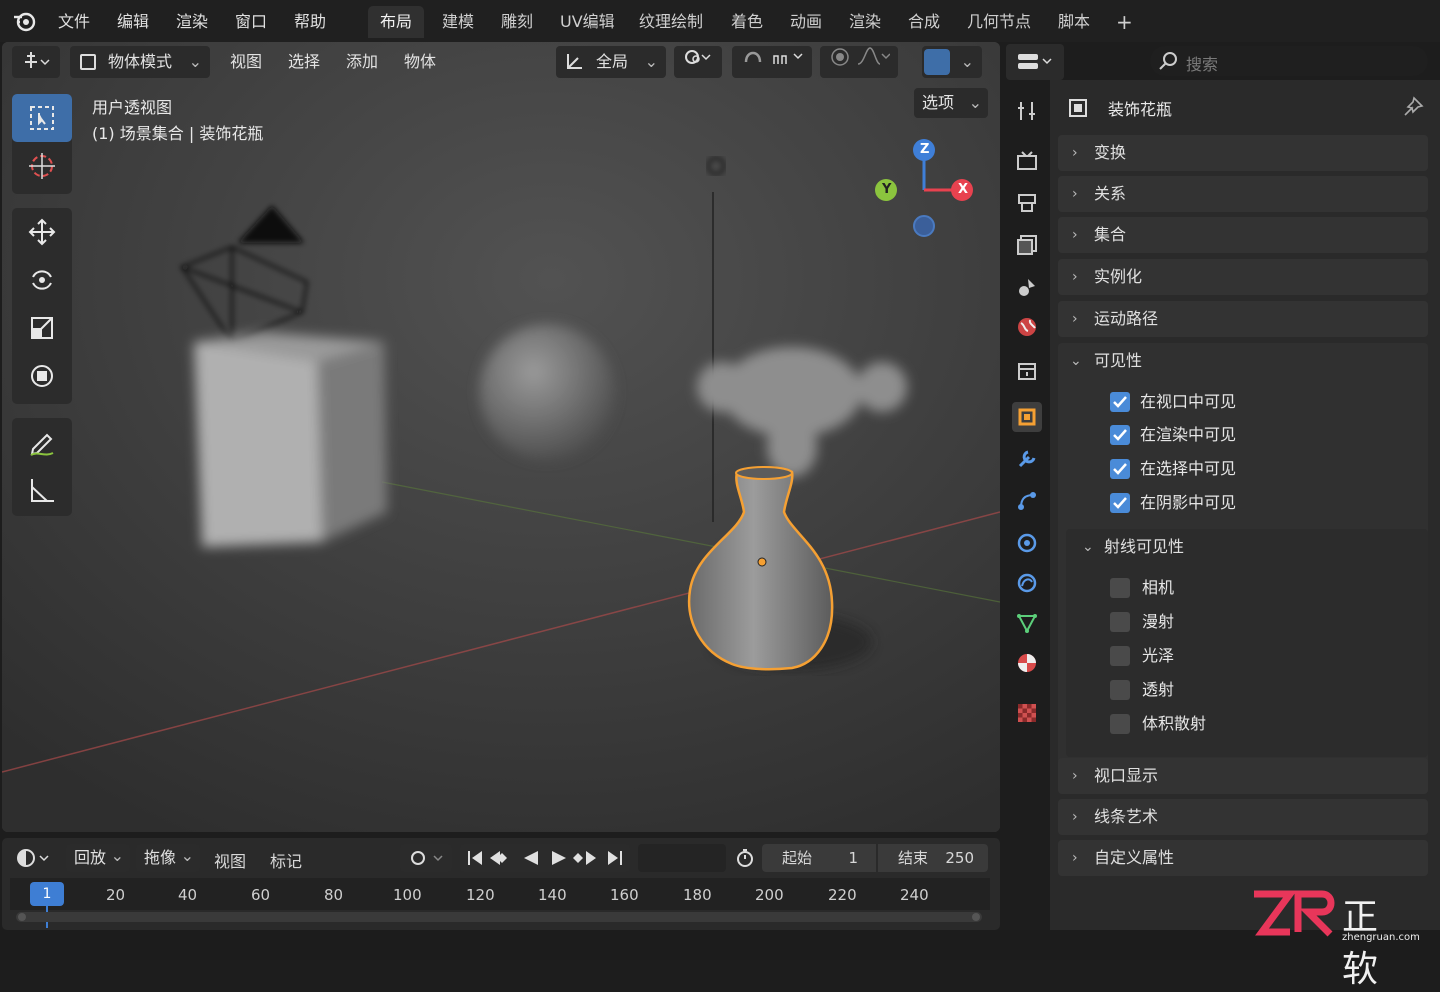 This screenshot has height=992, width=1440. Describe the element at coordinates (1027, 501) in the screenshot. I see `particles-tab-icon` at that location.